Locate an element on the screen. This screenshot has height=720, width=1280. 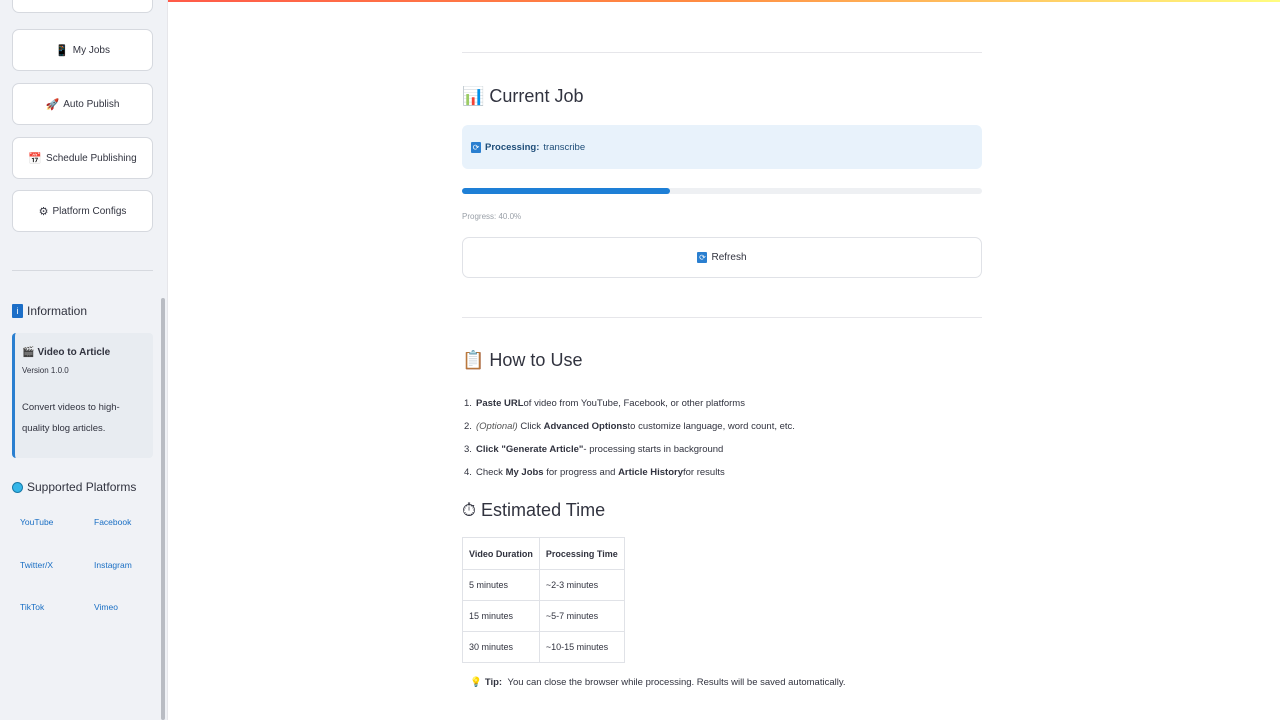
gear-icon: ⚙ is located at coordinates (43, 211).